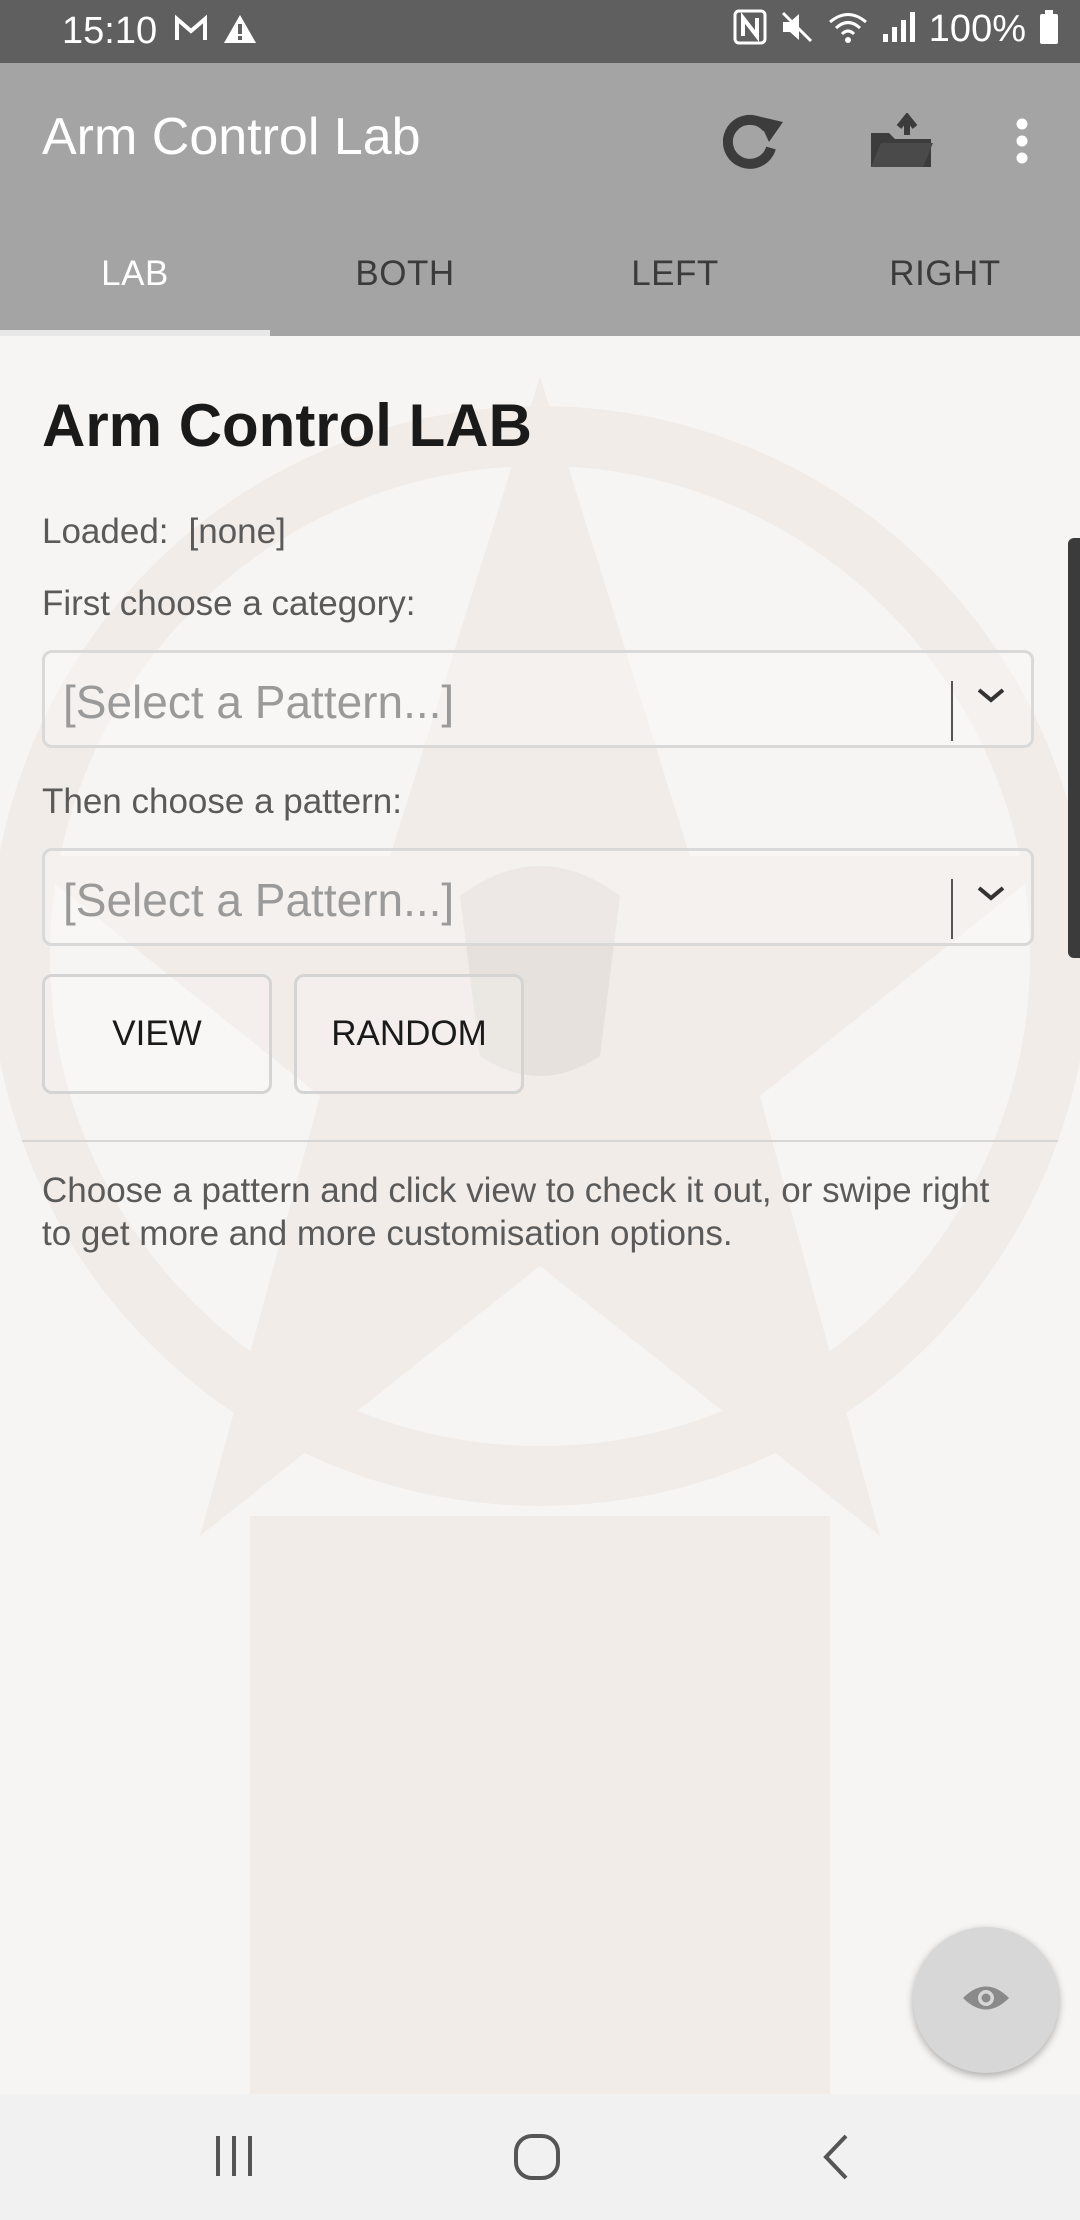  Describe the element at coordinates (750, 29) in the screenshot. I see `nfc-icon` at that location.